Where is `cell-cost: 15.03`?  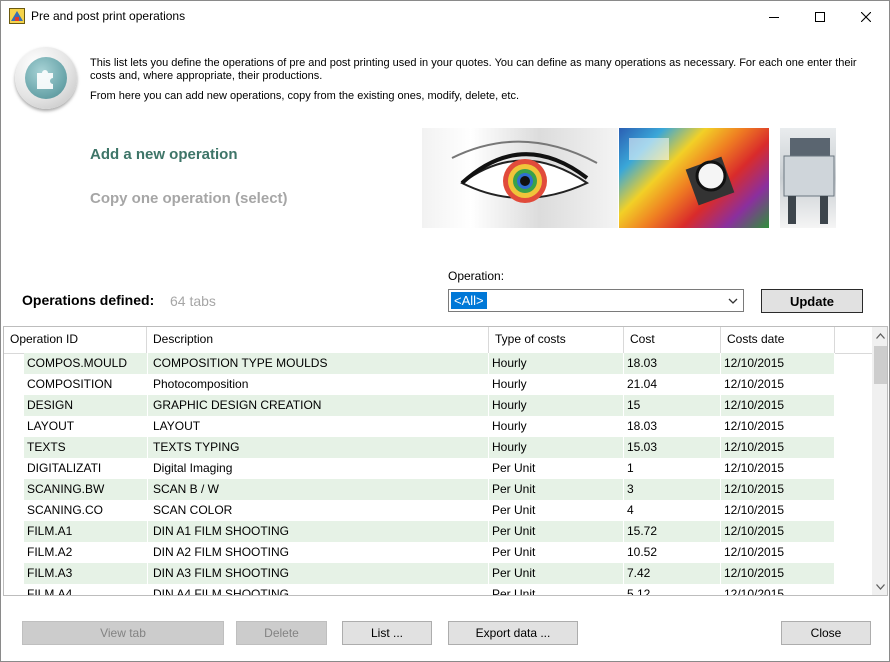 cell-cost: 15.03 is located at coordinates (672, 447).